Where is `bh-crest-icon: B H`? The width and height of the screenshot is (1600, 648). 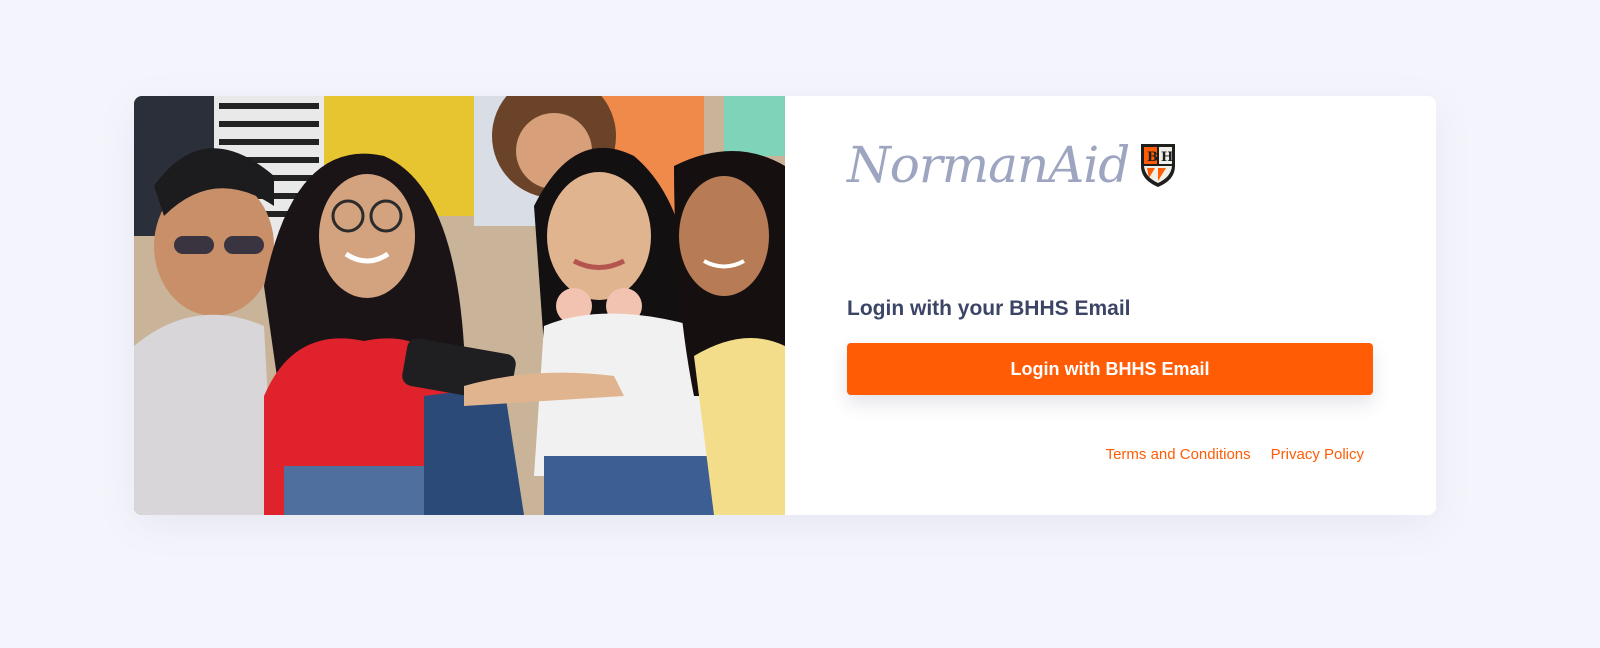
bh-crest-icon: B H is located at coordinates (1158, 165).